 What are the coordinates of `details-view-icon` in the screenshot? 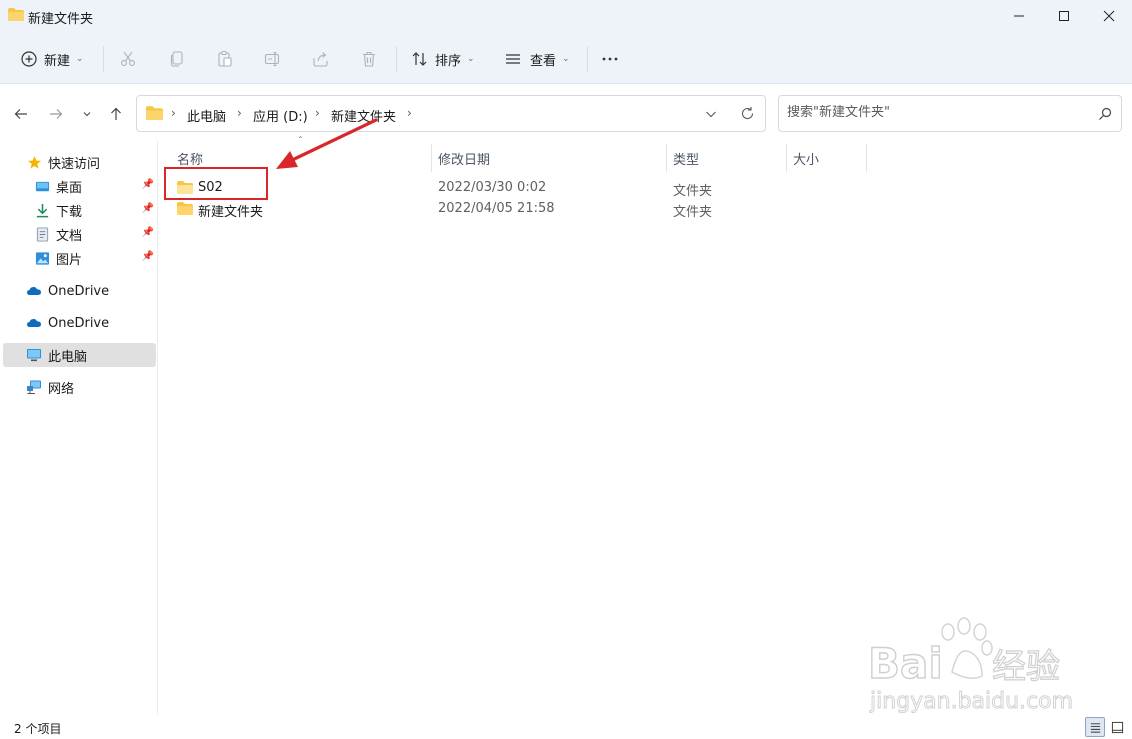 It's located at (1095, 727).